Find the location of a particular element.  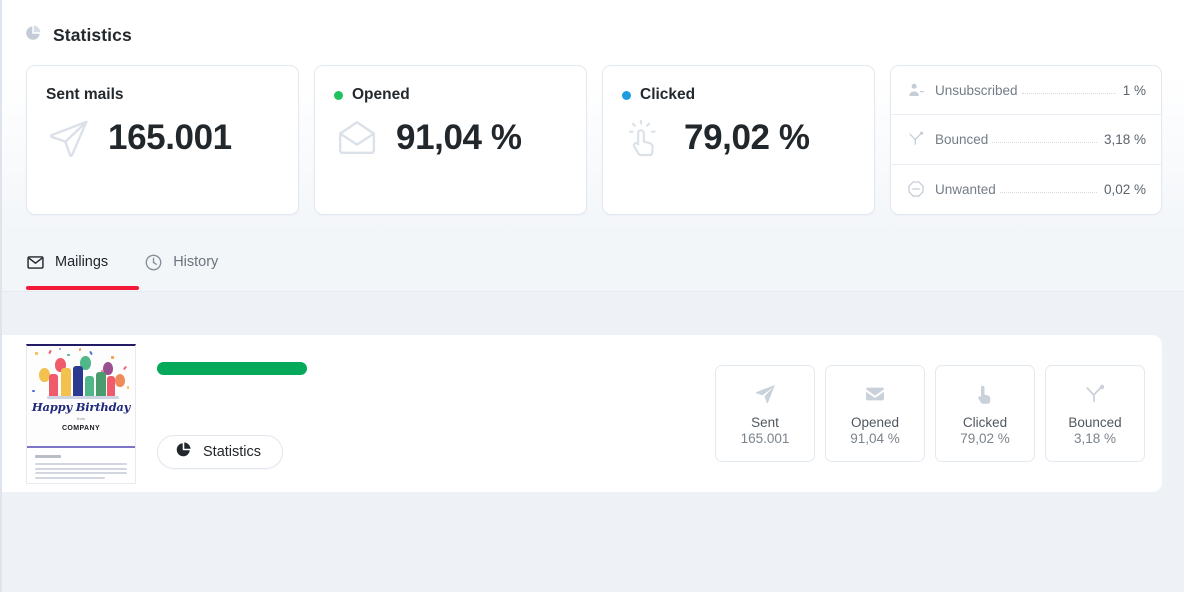

thumbnail-greeting-bar is located at coordinates (48, 456).